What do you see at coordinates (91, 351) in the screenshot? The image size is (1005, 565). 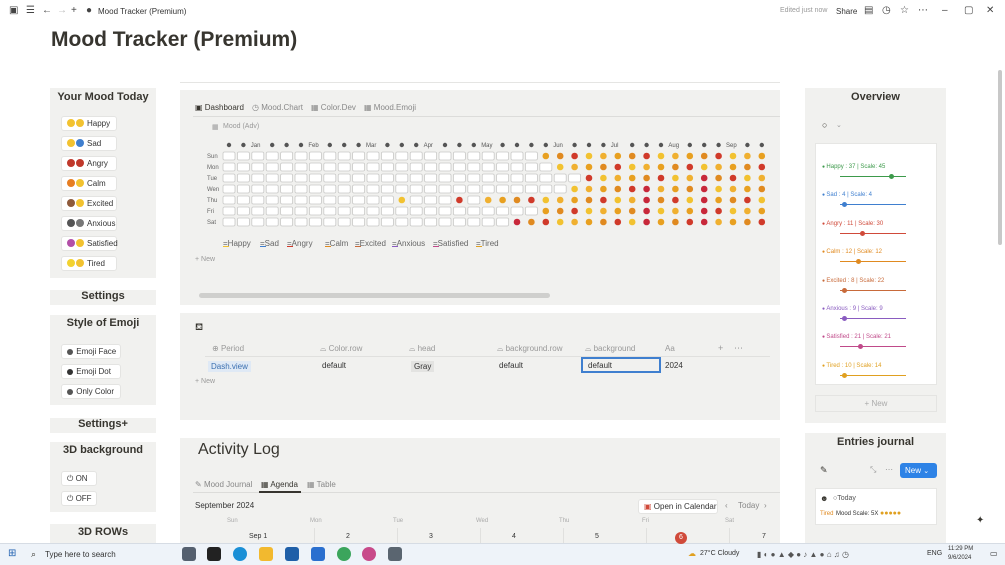 I see `emoji-face-button: Emoji Face` at bounding box center [91, 351].